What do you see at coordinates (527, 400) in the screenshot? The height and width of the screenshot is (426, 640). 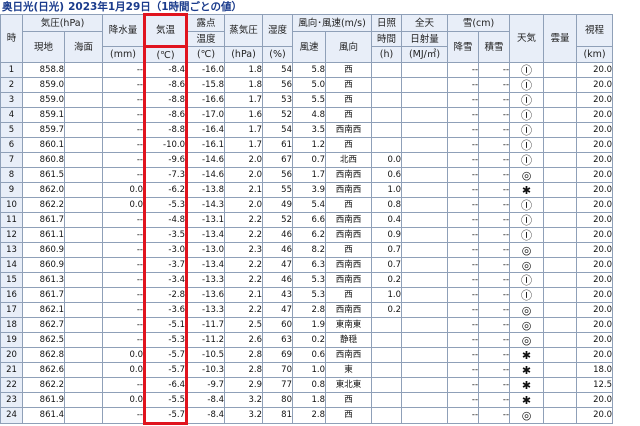 I see `weather-icon: ✱` at bounding box center [527, 400].